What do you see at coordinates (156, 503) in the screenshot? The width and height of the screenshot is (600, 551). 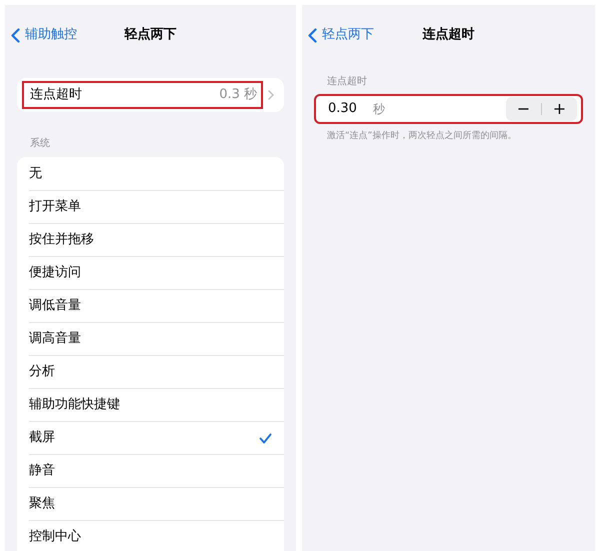 I see `action-row: 聚焦` at bounding box center [156, 503].